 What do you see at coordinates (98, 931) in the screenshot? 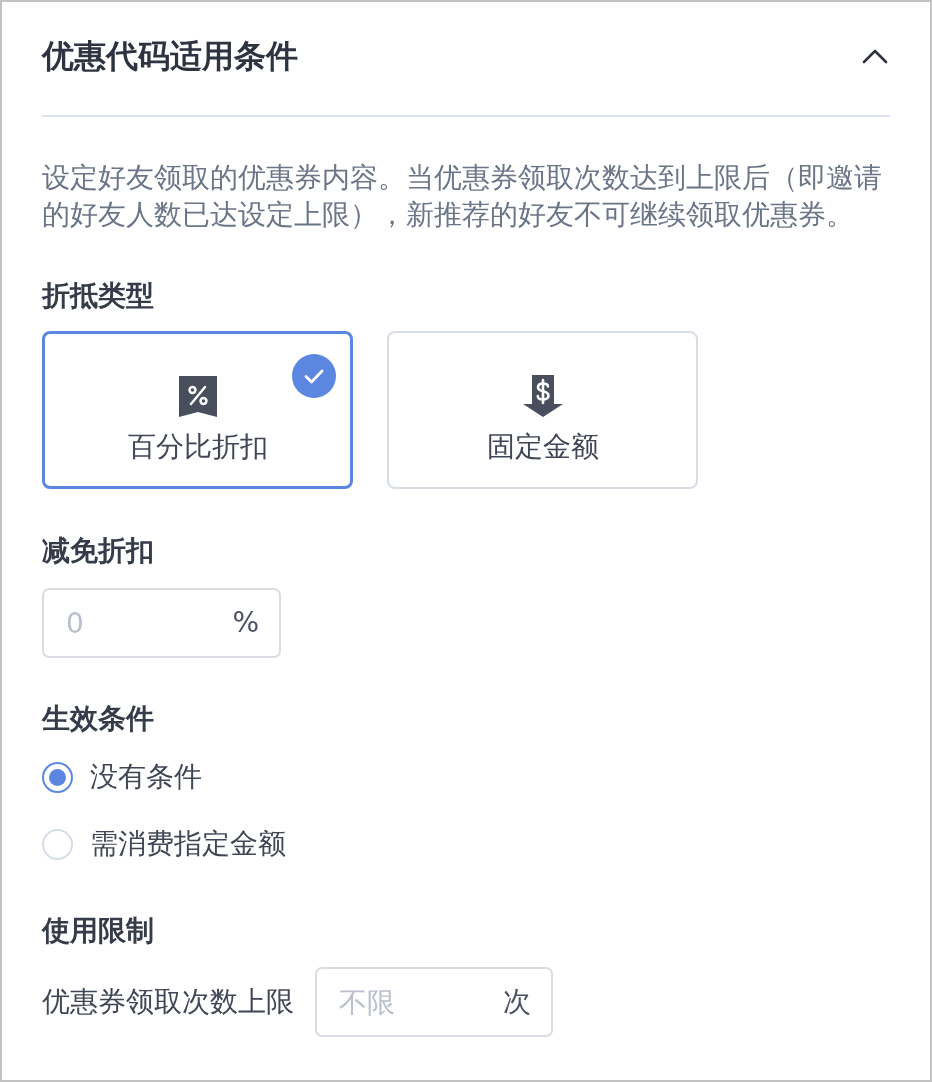
I see `section-label: 使用限制` at bounding box center [98, 931].